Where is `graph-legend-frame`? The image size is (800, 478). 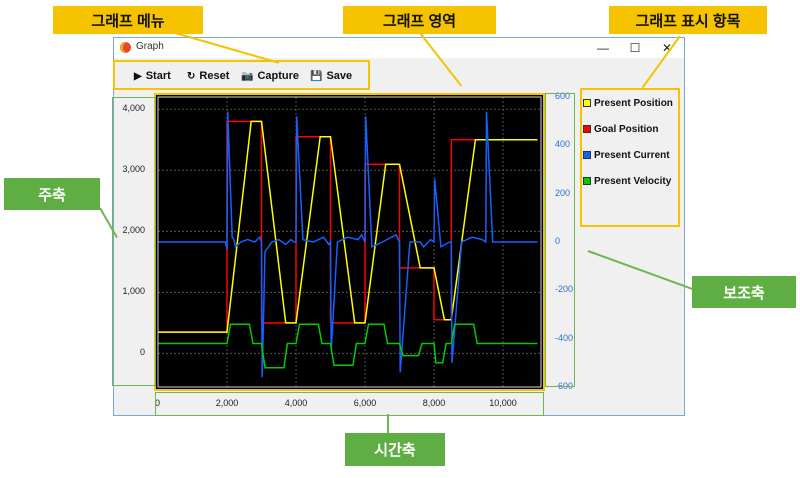 graph-legend-frame is located at coordinates (630, 157).